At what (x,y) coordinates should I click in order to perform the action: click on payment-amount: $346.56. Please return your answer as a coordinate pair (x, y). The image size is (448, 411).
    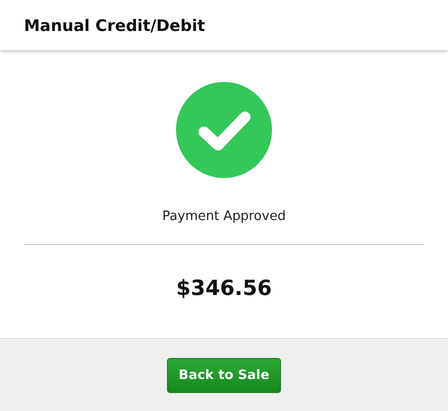
    Looking at the image, I should click on (224, 288).